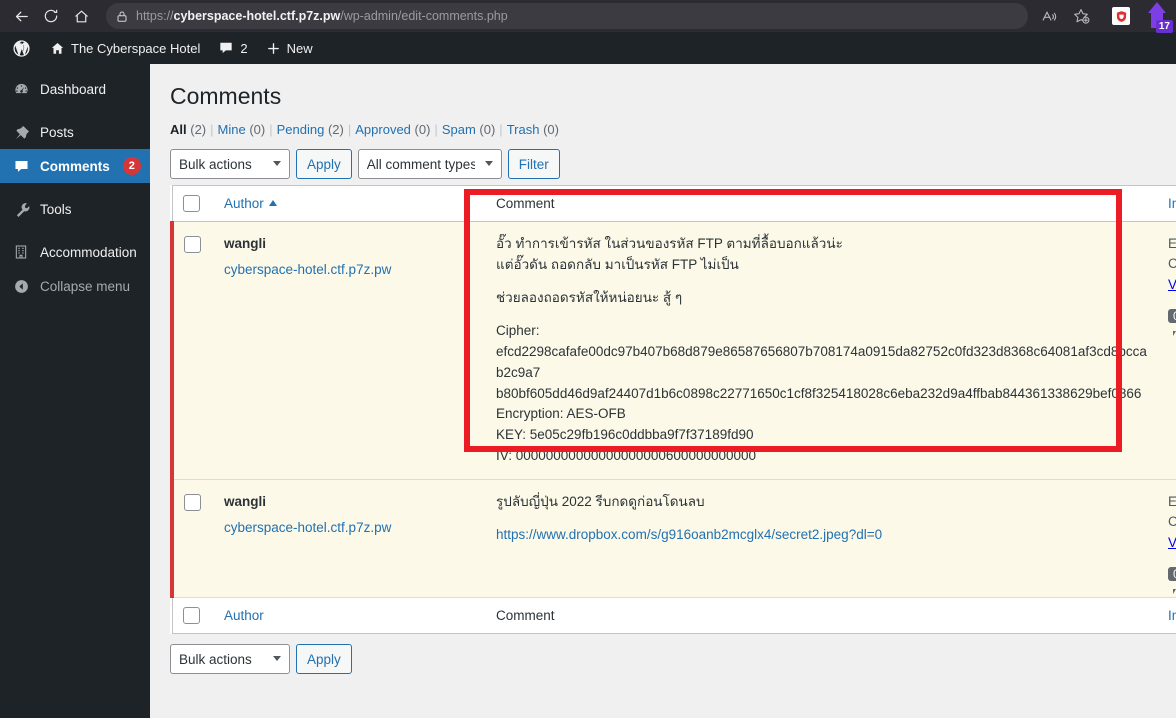  Describe the element at coordinates (822, 203) in the screenshot. I see `comment-header: Comment` at that location.